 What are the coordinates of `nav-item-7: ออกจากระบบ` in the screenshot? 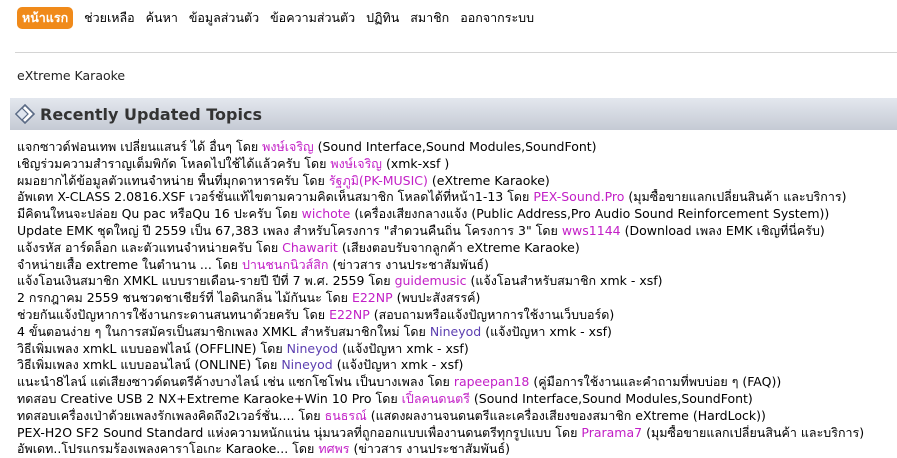 It's located at (497, 18).